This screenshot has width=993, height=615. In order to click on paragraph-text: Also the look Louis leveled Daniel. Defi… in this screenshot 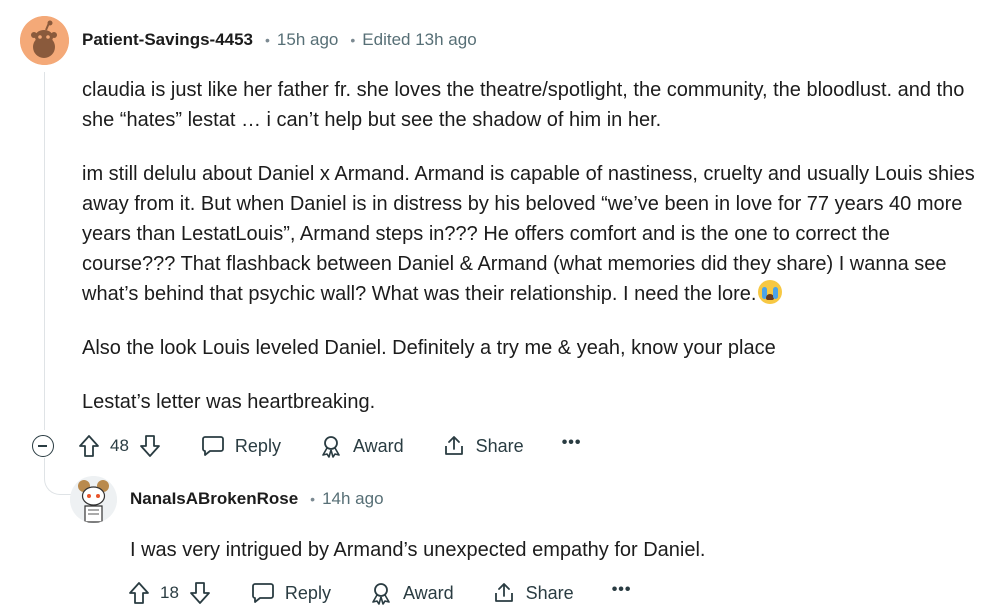, I will do `click(429, 348)`.